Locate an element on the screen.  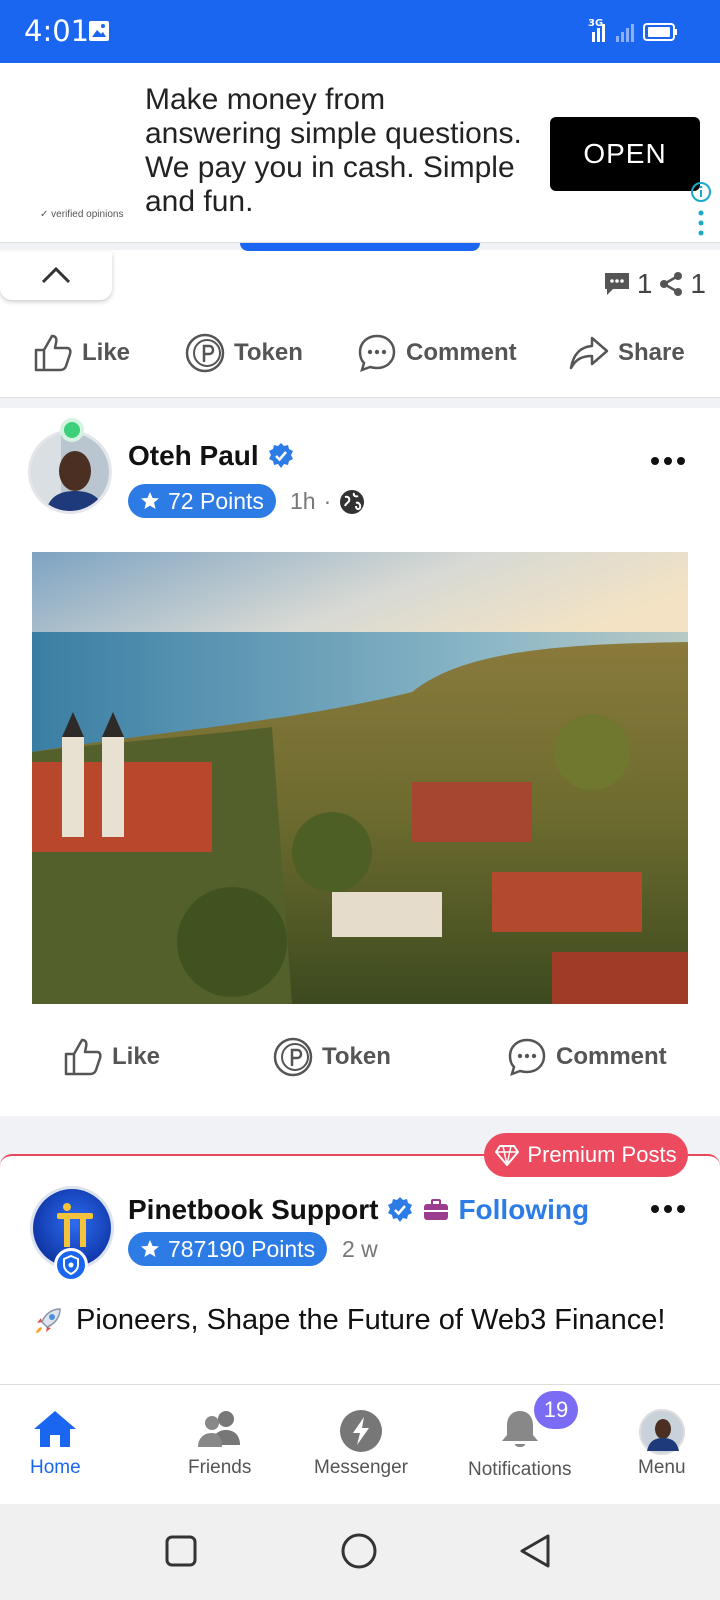
nav-friends: Friends is located at coordinates (219, 1444).